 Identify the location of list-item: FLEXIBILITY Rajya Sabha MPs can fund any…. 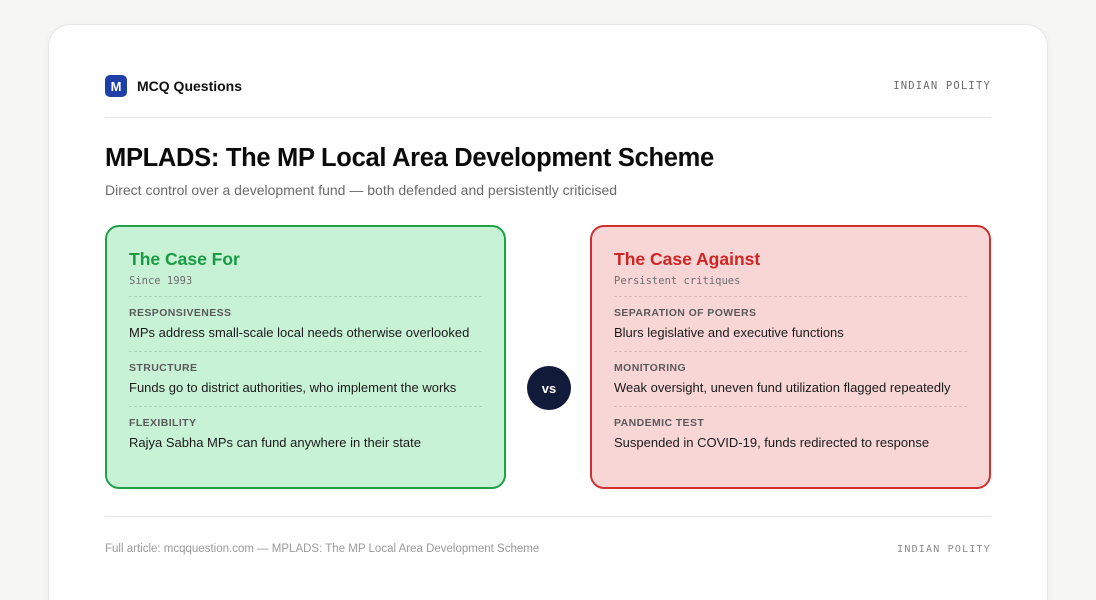
(305, 433).